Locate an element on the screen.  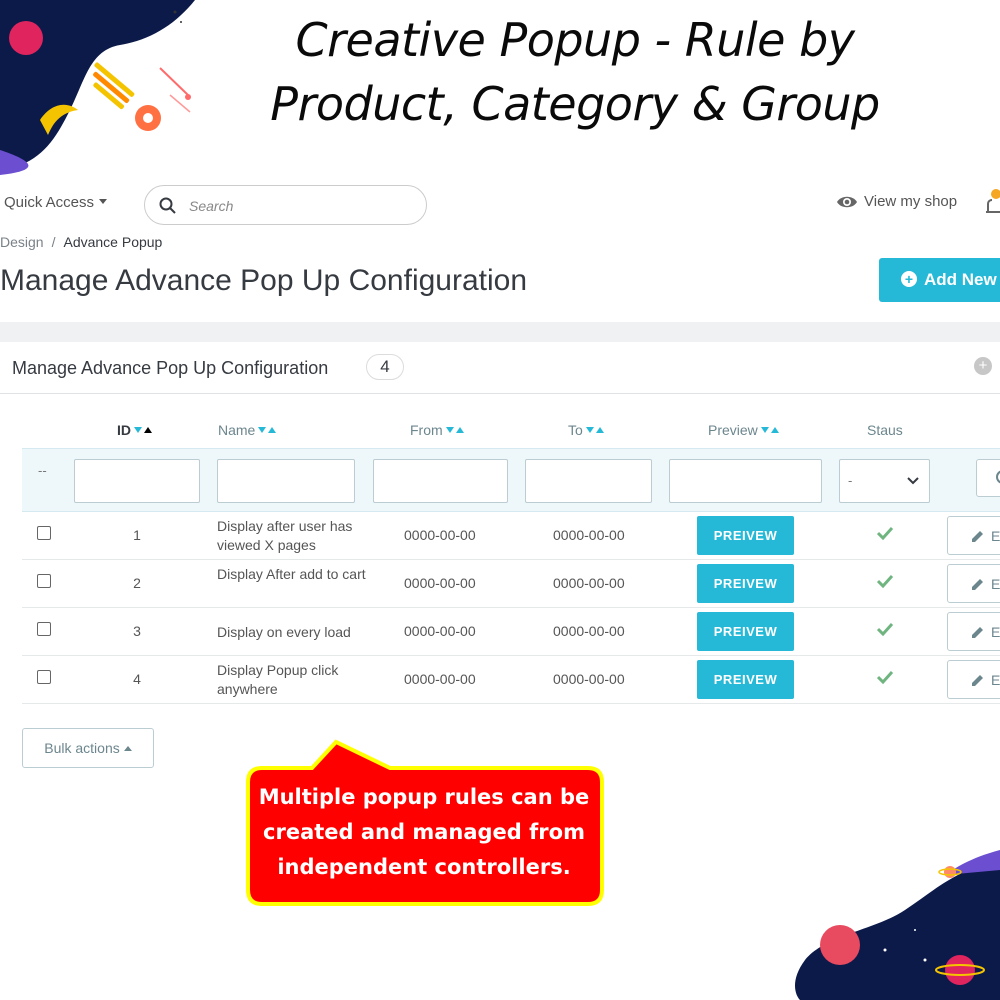
column-from-label: From is located at coordinates (426, 430).